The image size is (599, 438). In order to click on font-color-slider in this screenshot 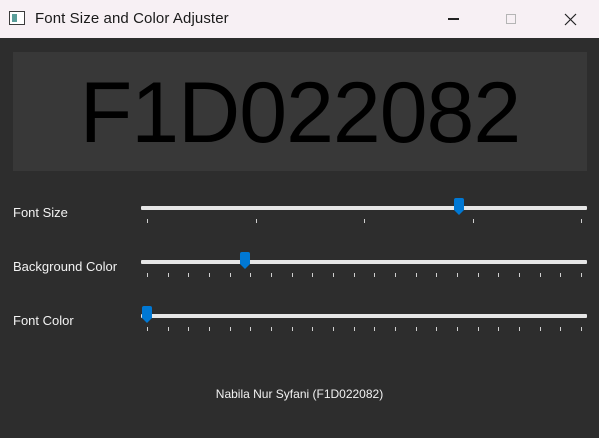, I will do `click(364, 316)`.